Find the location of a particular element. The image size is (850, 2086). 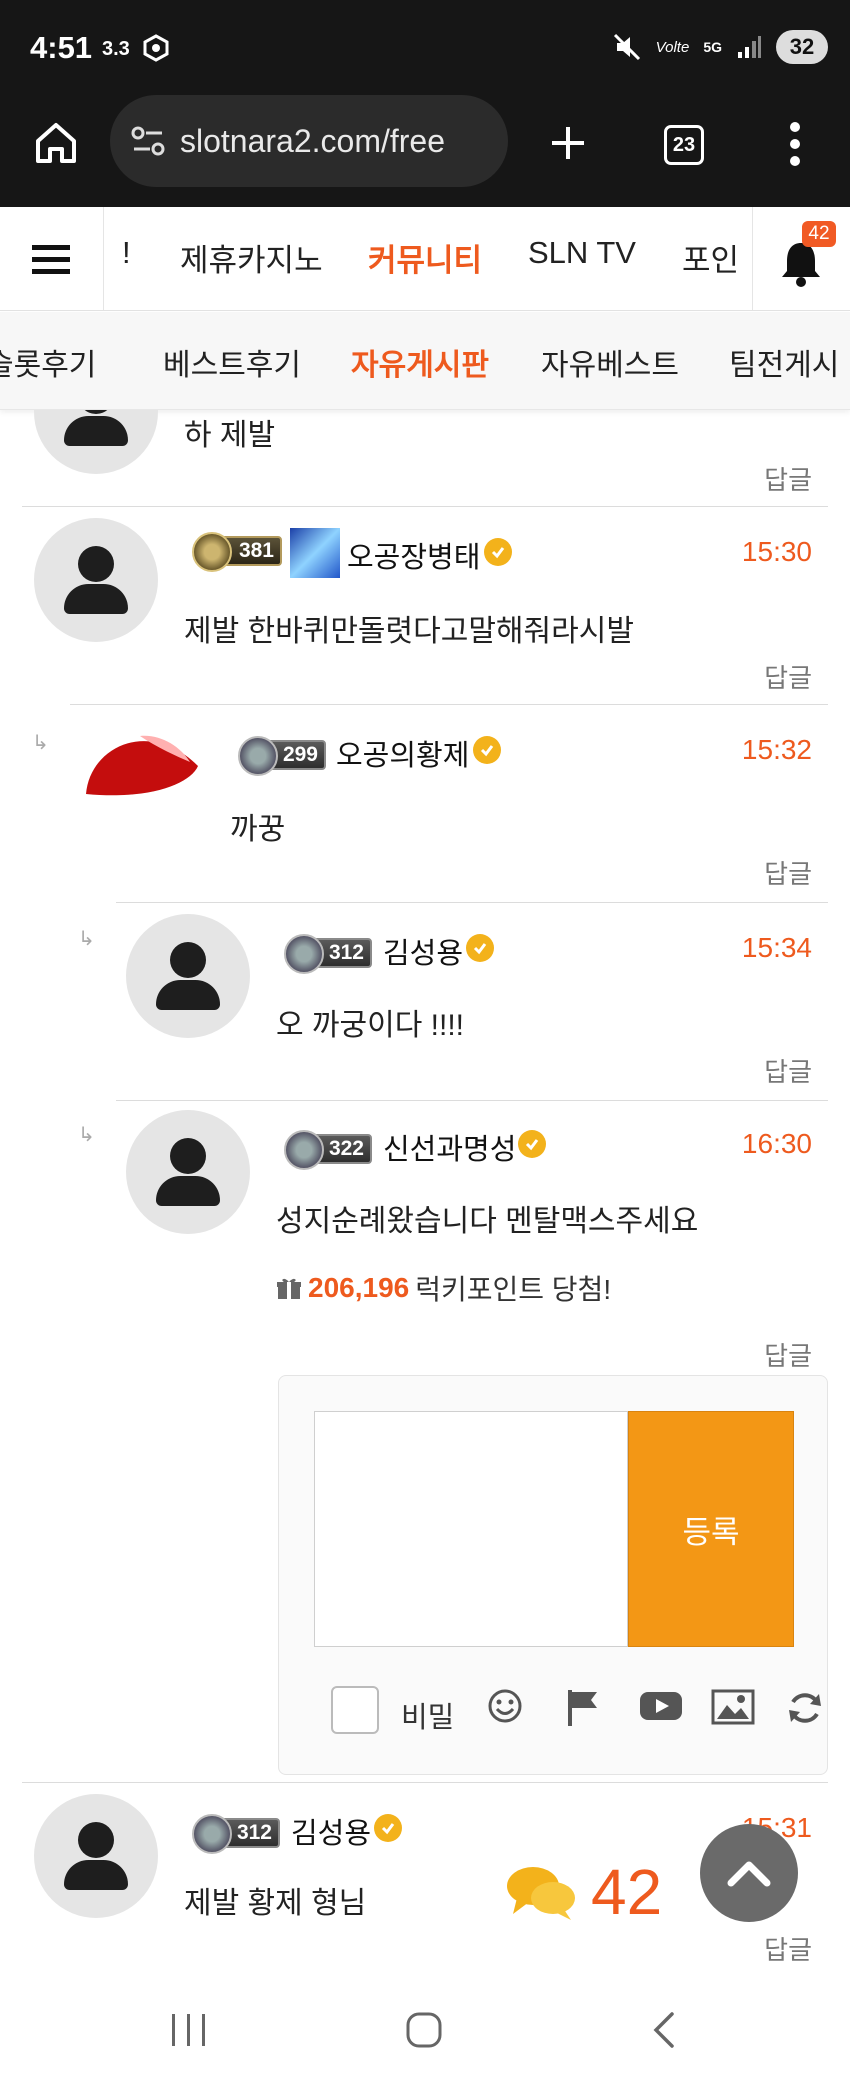

system-navigation-bar is located at coordinates (425, 2033).